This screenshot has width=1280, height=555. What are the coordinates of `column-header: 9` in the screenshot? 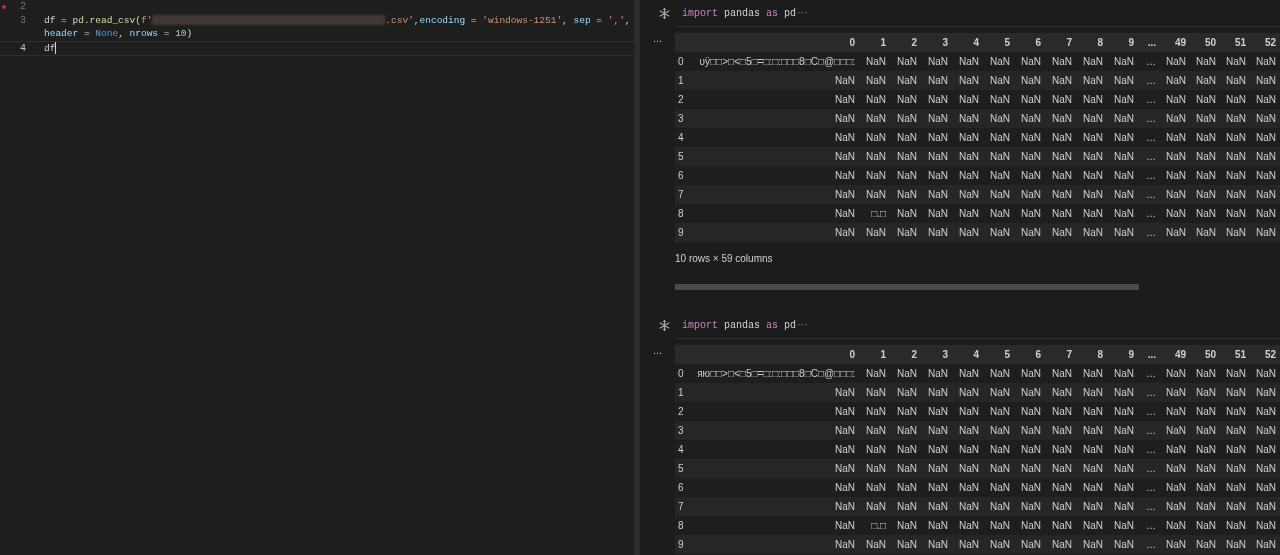 It's located at (1131, 43).